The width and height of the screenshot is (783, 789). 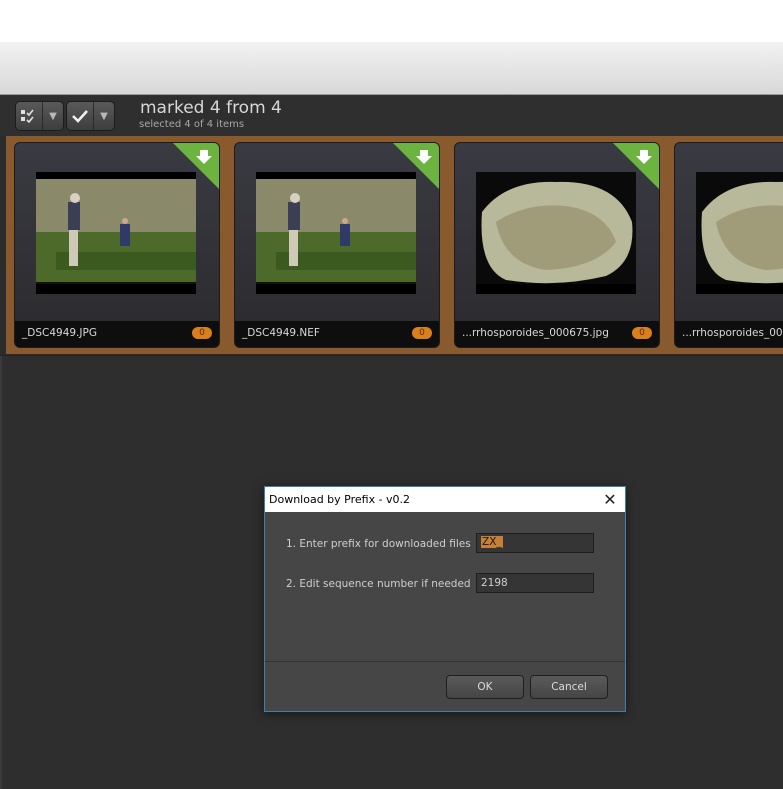 I want to click on left-edge, so click(x=1, y=572).